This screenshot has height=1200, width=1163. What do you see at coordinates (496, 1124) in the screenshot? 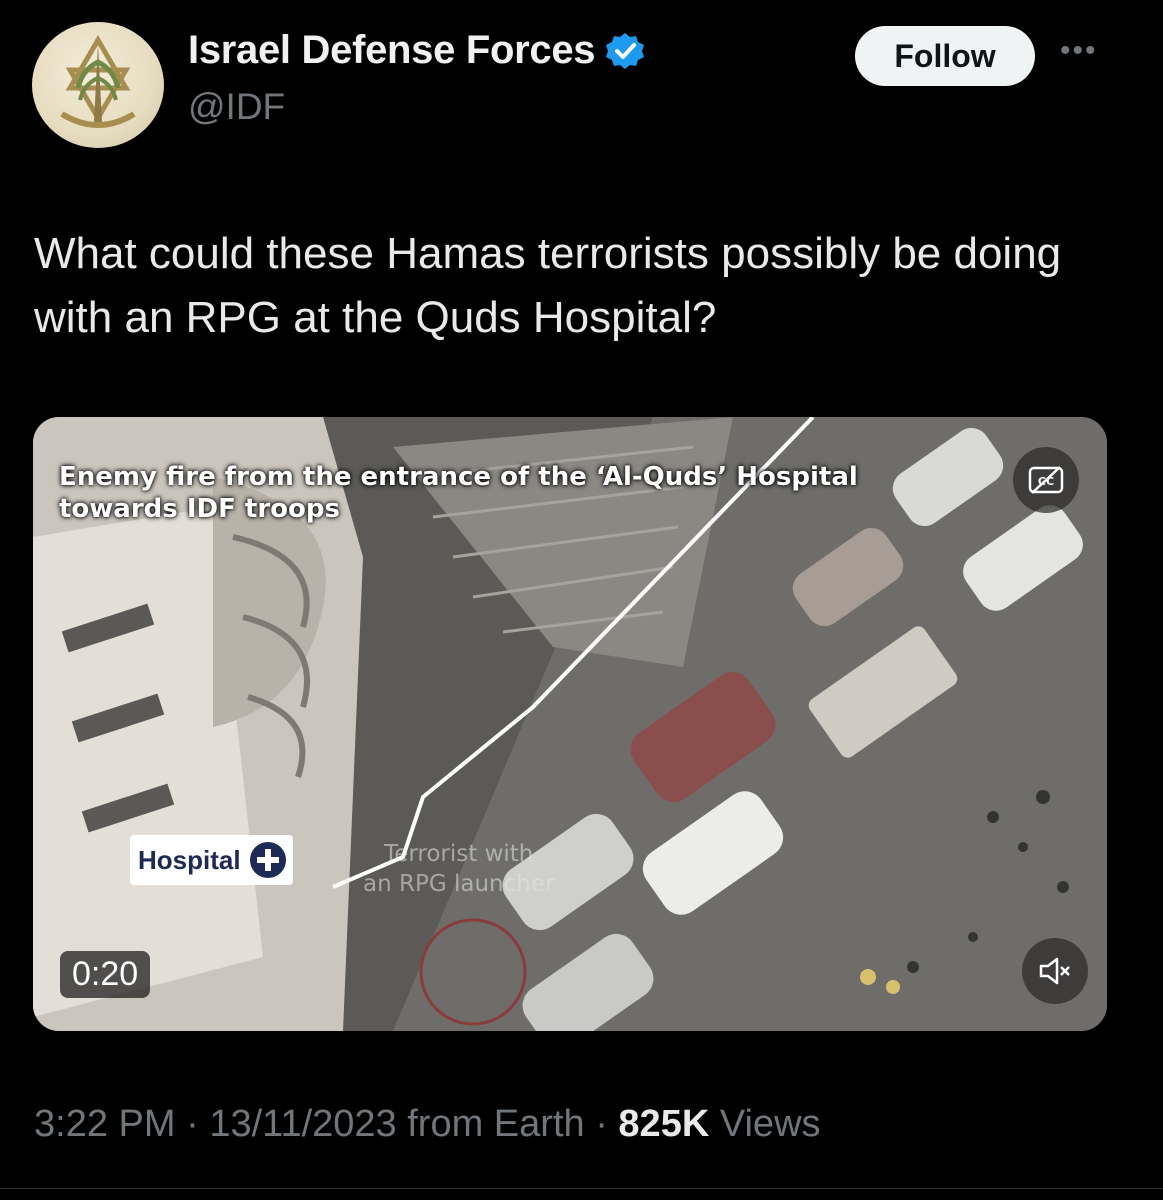
I see `tweet-source: from Earth` at bounding box center [496, 1124].